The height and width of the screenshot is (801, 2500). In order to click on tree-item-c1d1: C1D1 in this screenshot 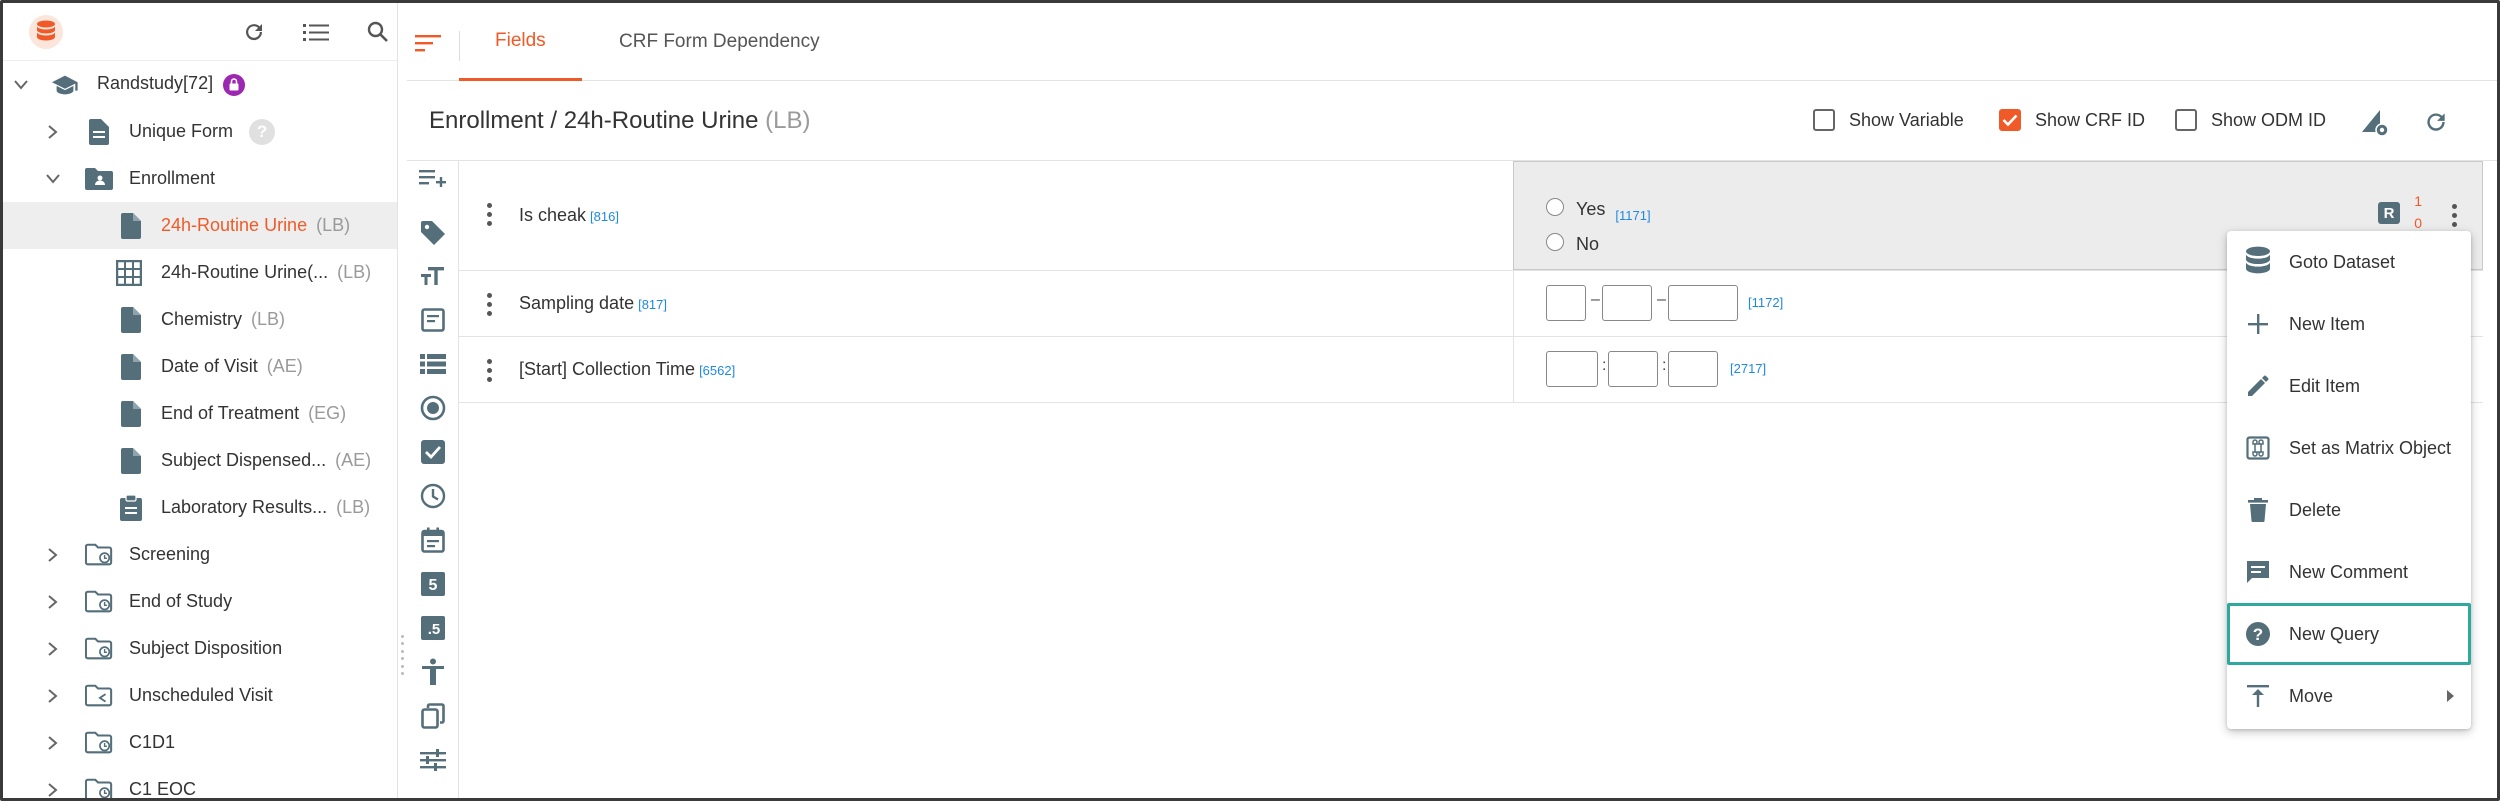, I will do `click(200, 742)`.